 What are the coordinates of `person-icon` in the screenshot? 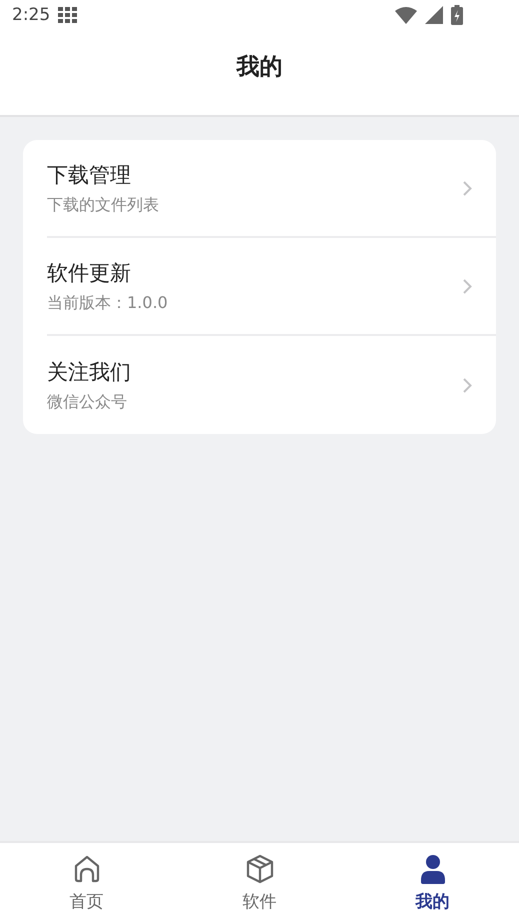 It's located at (433, 869).